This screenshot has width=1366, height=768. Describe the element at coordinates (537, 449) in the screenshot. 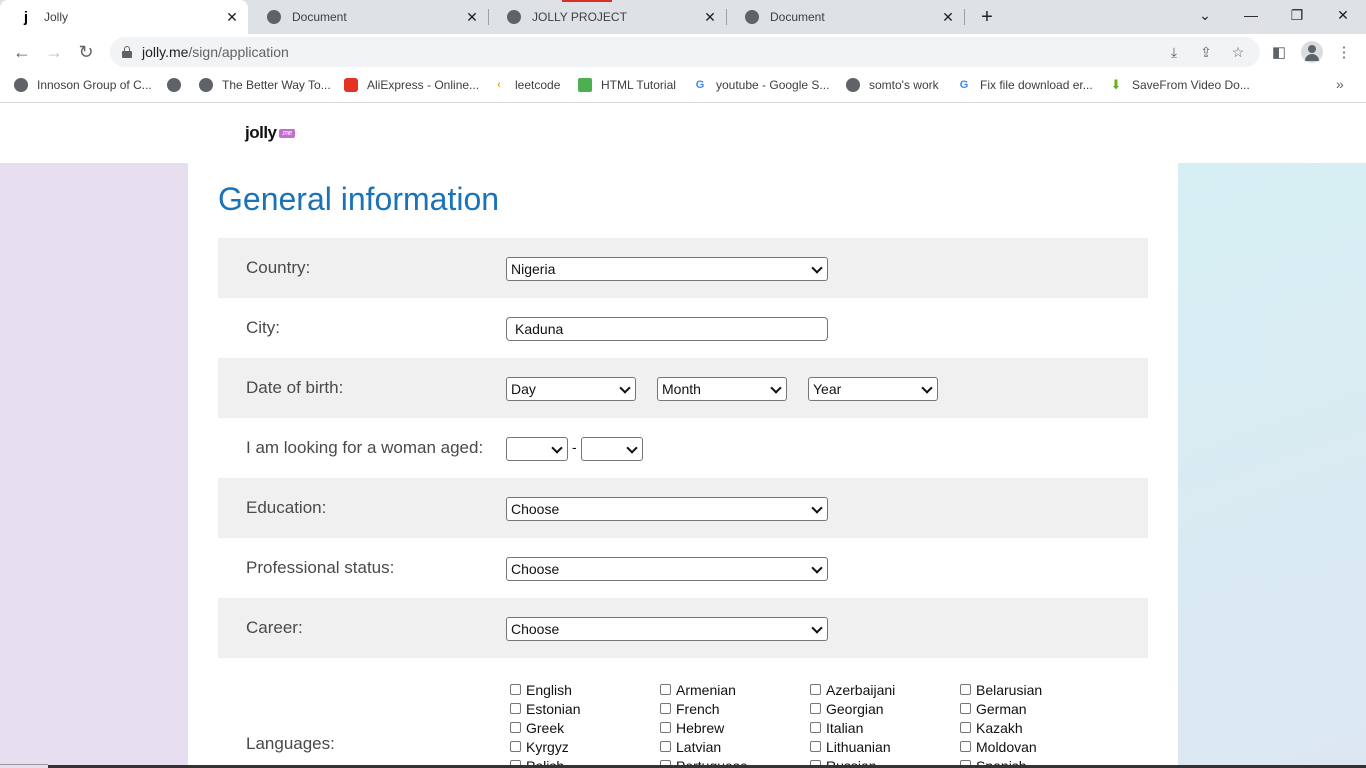

I see `age-from-select` at that location.